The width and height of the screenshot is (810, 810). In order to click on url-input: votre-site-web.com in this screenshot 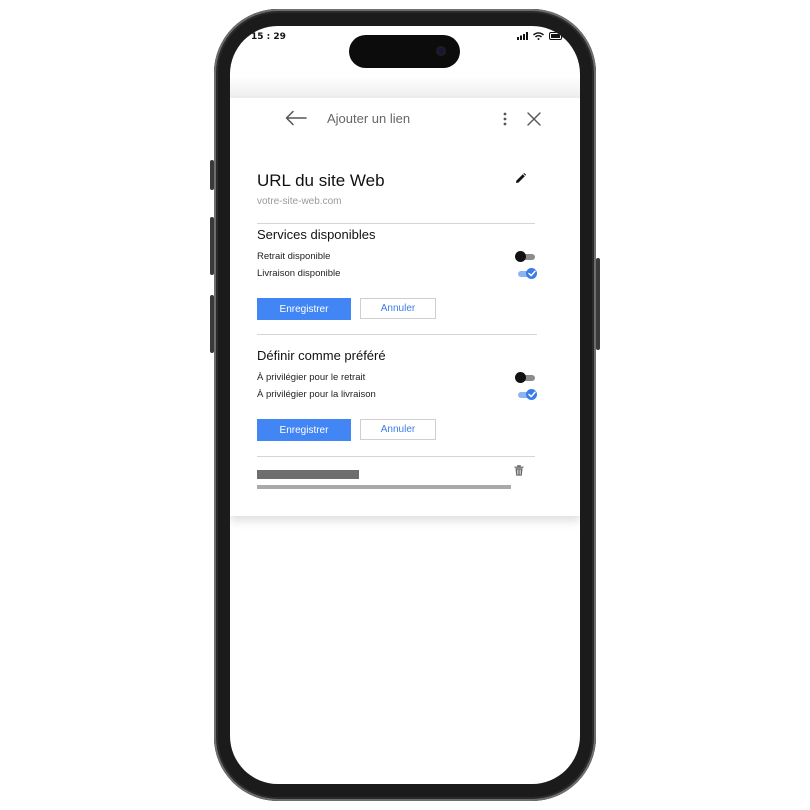, I will do `click(397, 201)`.